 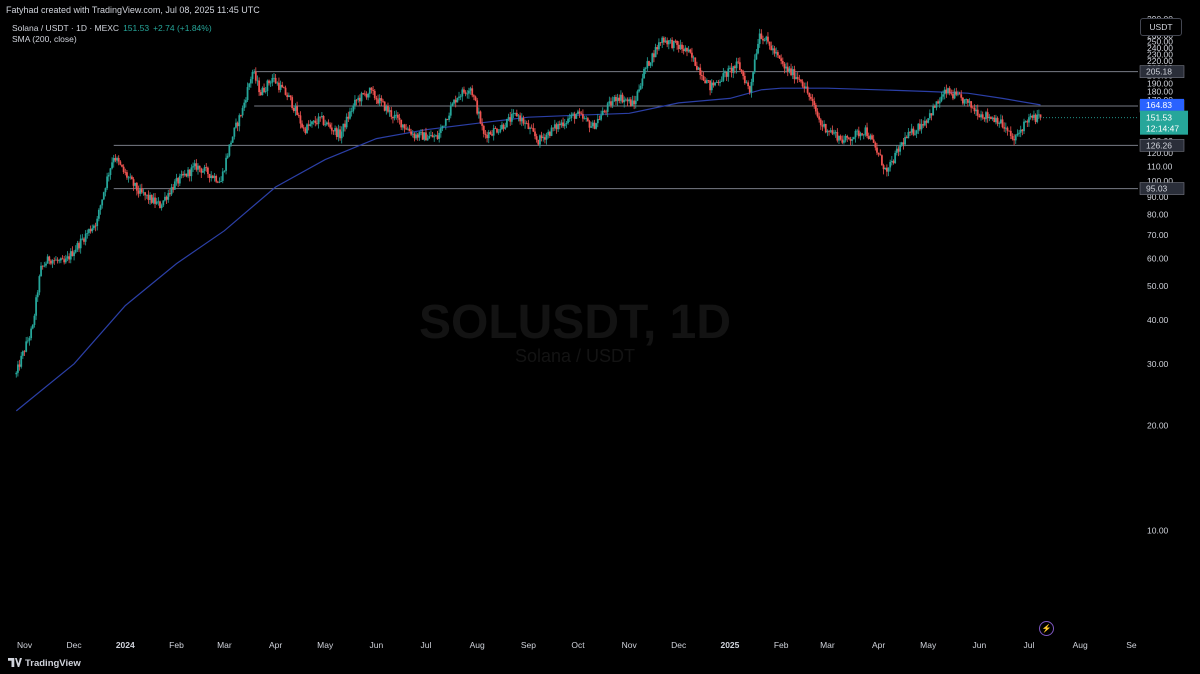 What do you see at coordinates (630, 645) in the screenshot?
I see `x-tick-label: Nov` at bounding box center [630, 645].